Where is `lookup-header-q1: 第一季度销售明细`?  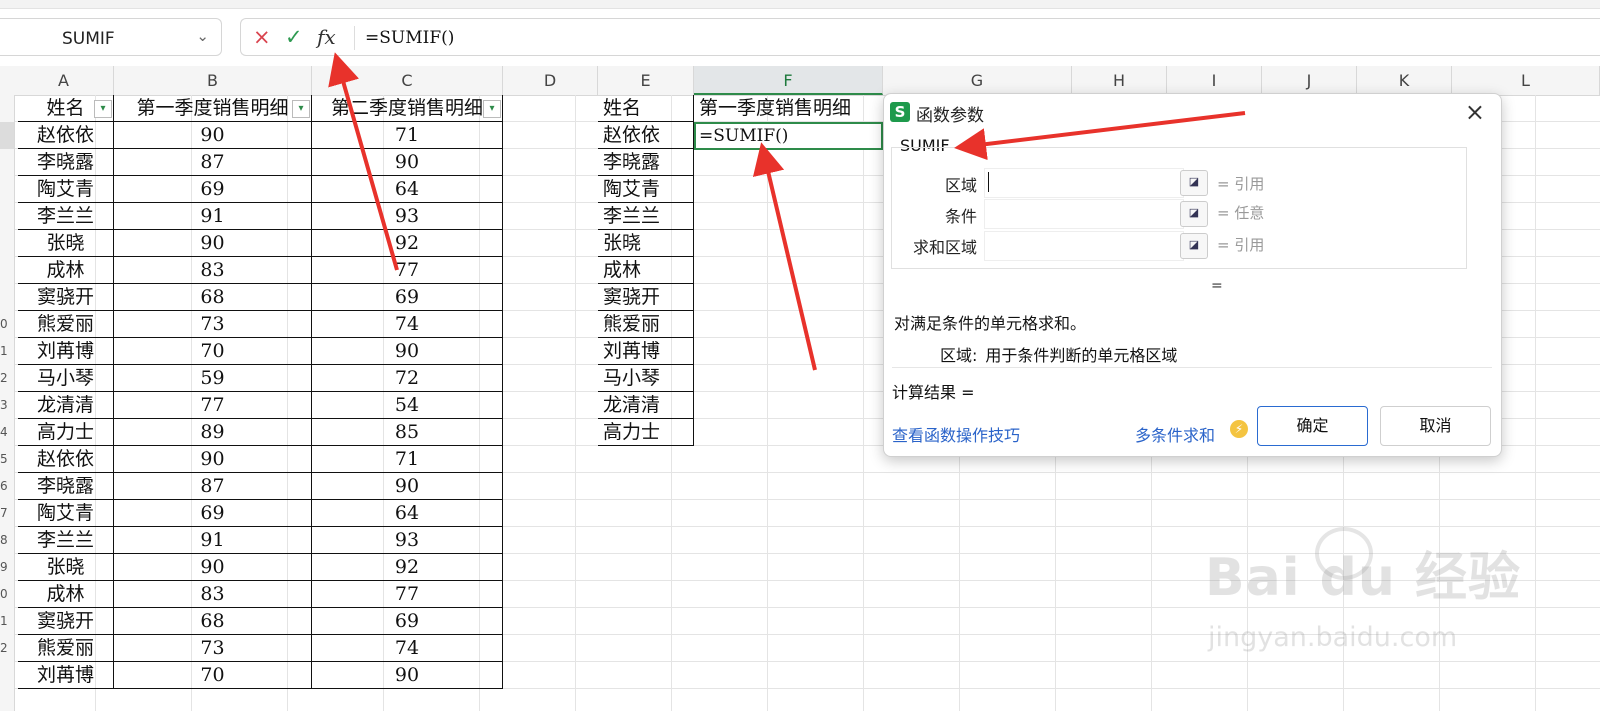 lookup-header-q1: 第一季度销售明细 is located at coordinates (788, 108).